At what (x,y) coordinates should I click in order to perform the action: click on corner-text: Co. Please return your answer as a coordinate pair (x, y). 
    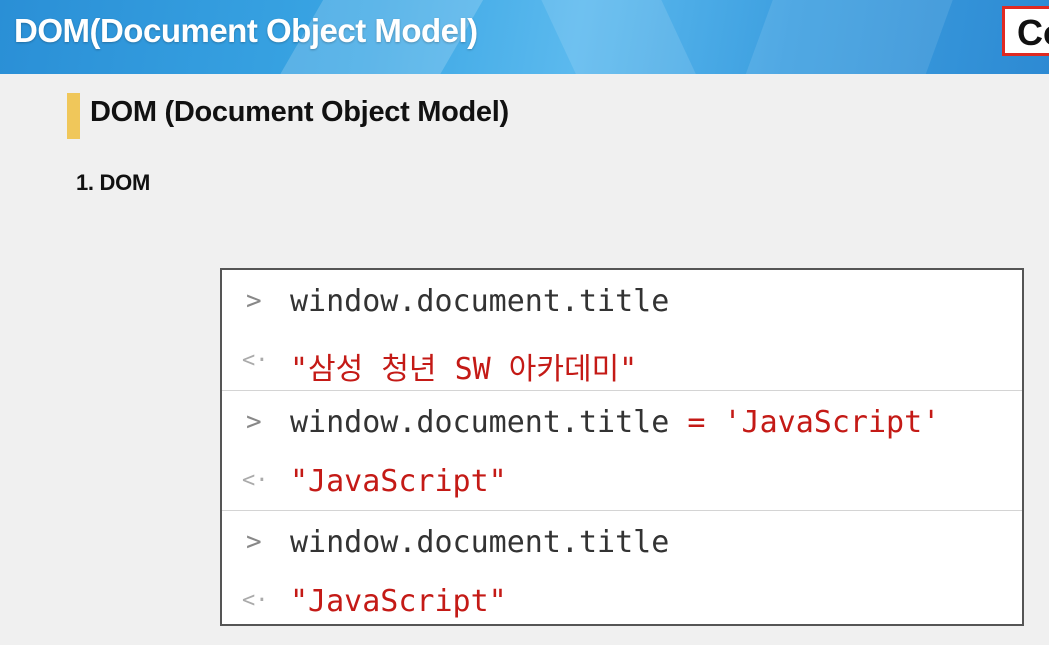
    Looking at the image, I should click on (1033, 32).